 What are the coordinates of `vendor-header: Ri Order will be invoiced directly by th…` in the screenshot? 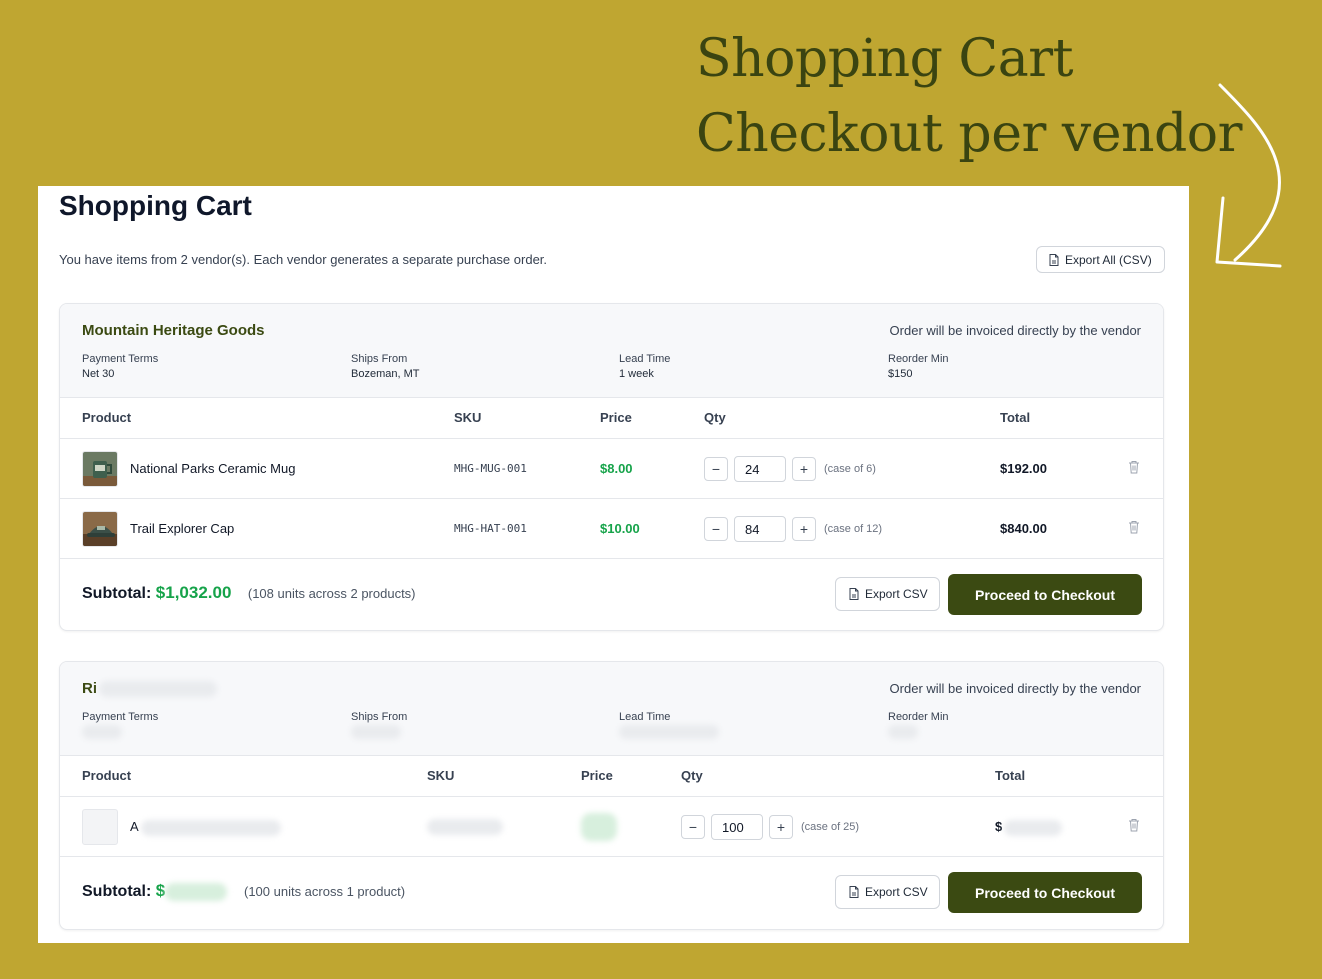 It's located at (611, 709).